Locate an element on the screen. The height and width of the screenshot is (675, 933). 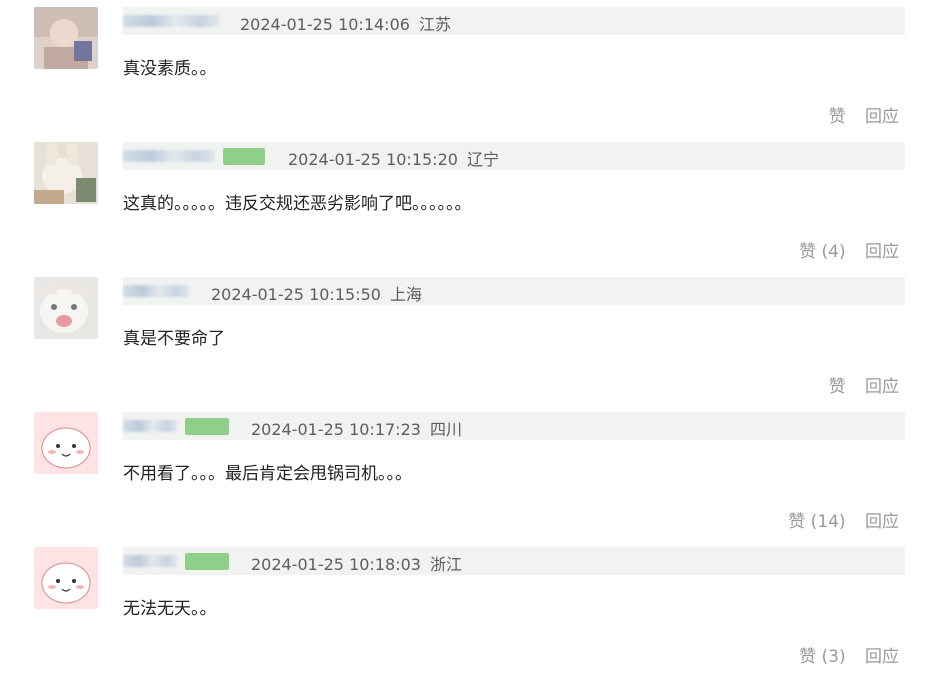
comment-header: 2024-01-25 10:18:03 浙江 is located at coordinates (514, 561).